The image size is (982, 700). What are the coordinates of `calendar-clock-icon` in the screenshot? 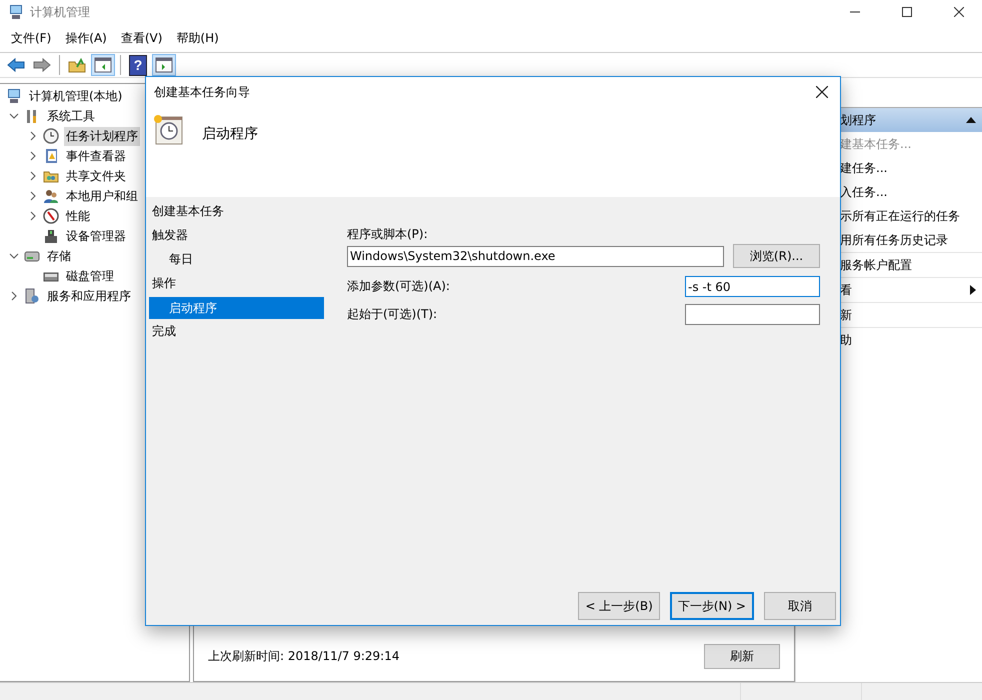 It's located at (168, 129).